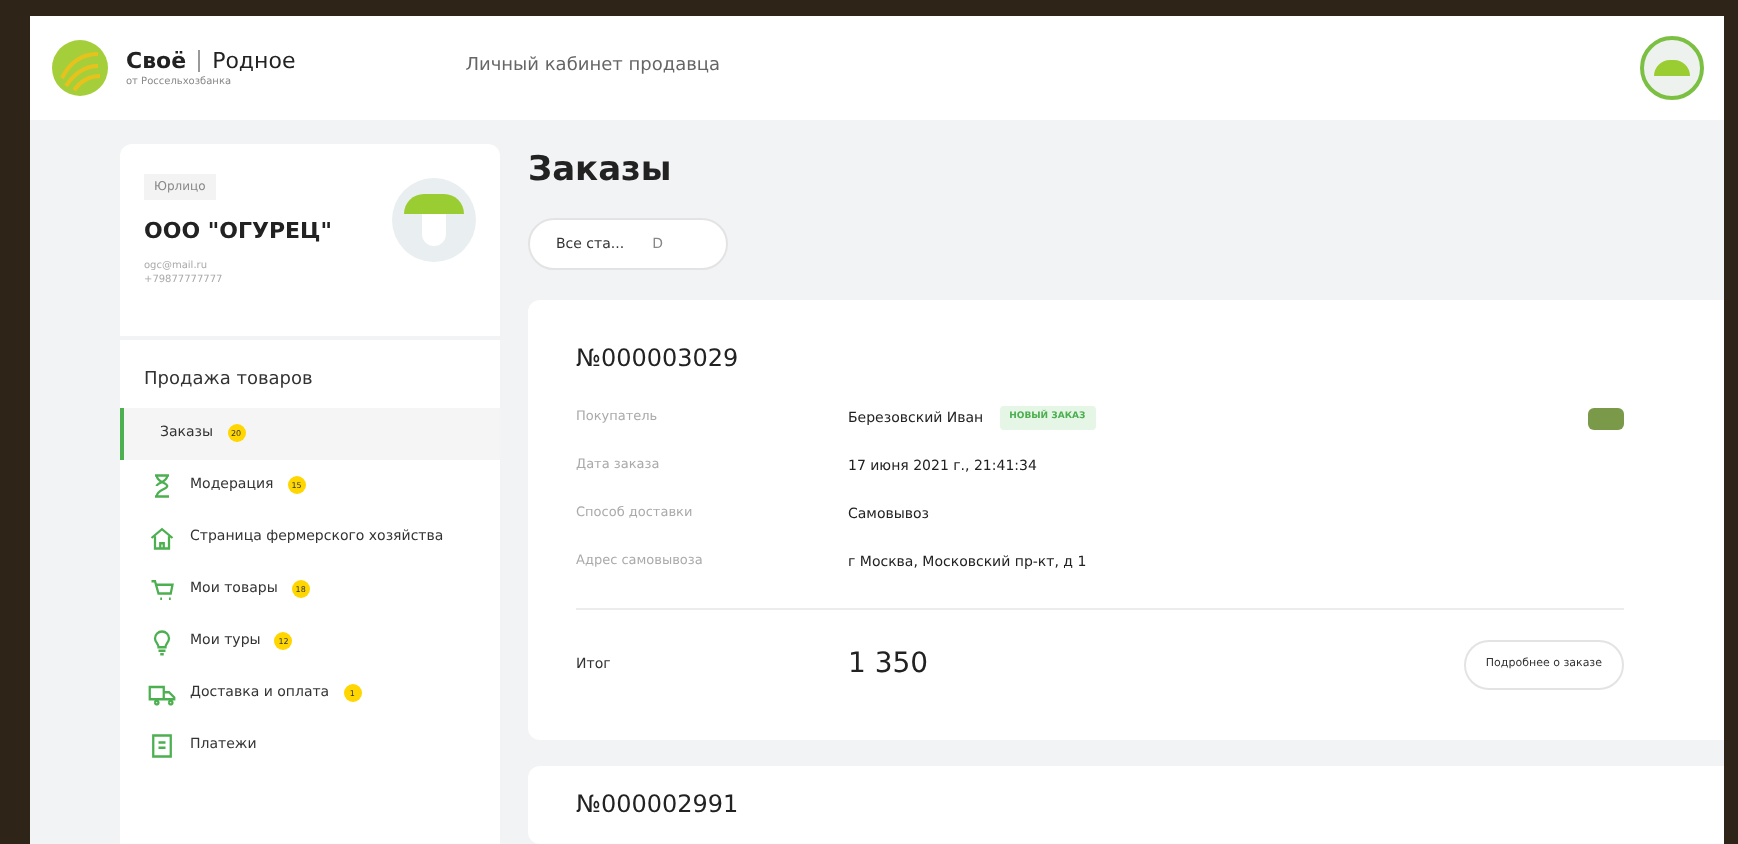  Describe the element at coordinates (162, 589) in the screenshot. I see `cart-icon` at that location.